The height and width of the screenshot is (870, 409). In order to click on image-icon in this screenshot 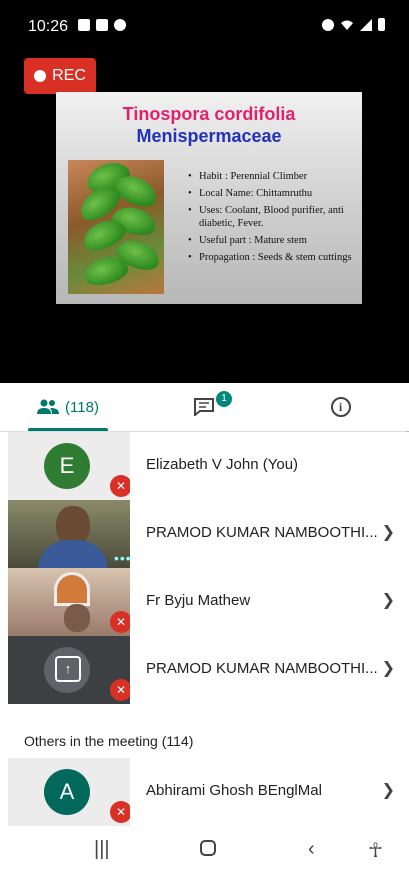, I will do `click(102, 25)`.